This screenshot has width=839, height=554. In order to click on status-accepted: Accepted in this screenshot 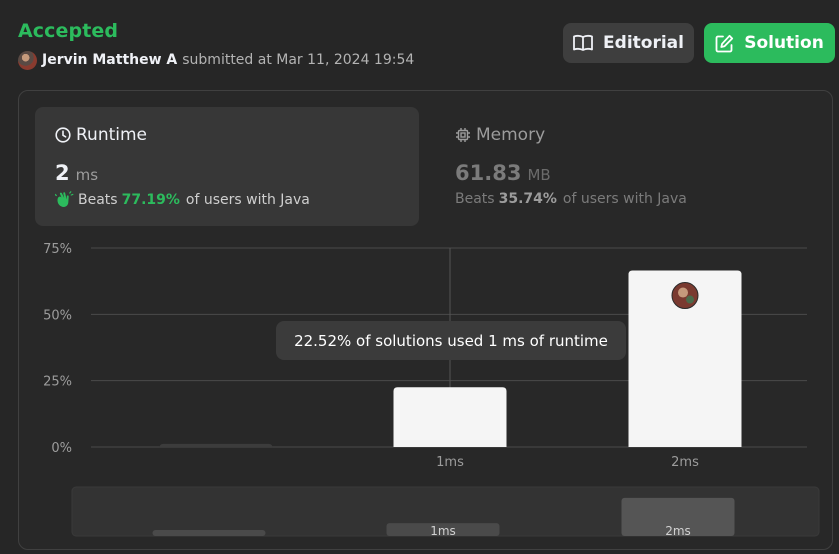, I will do `click(68, 31)`.